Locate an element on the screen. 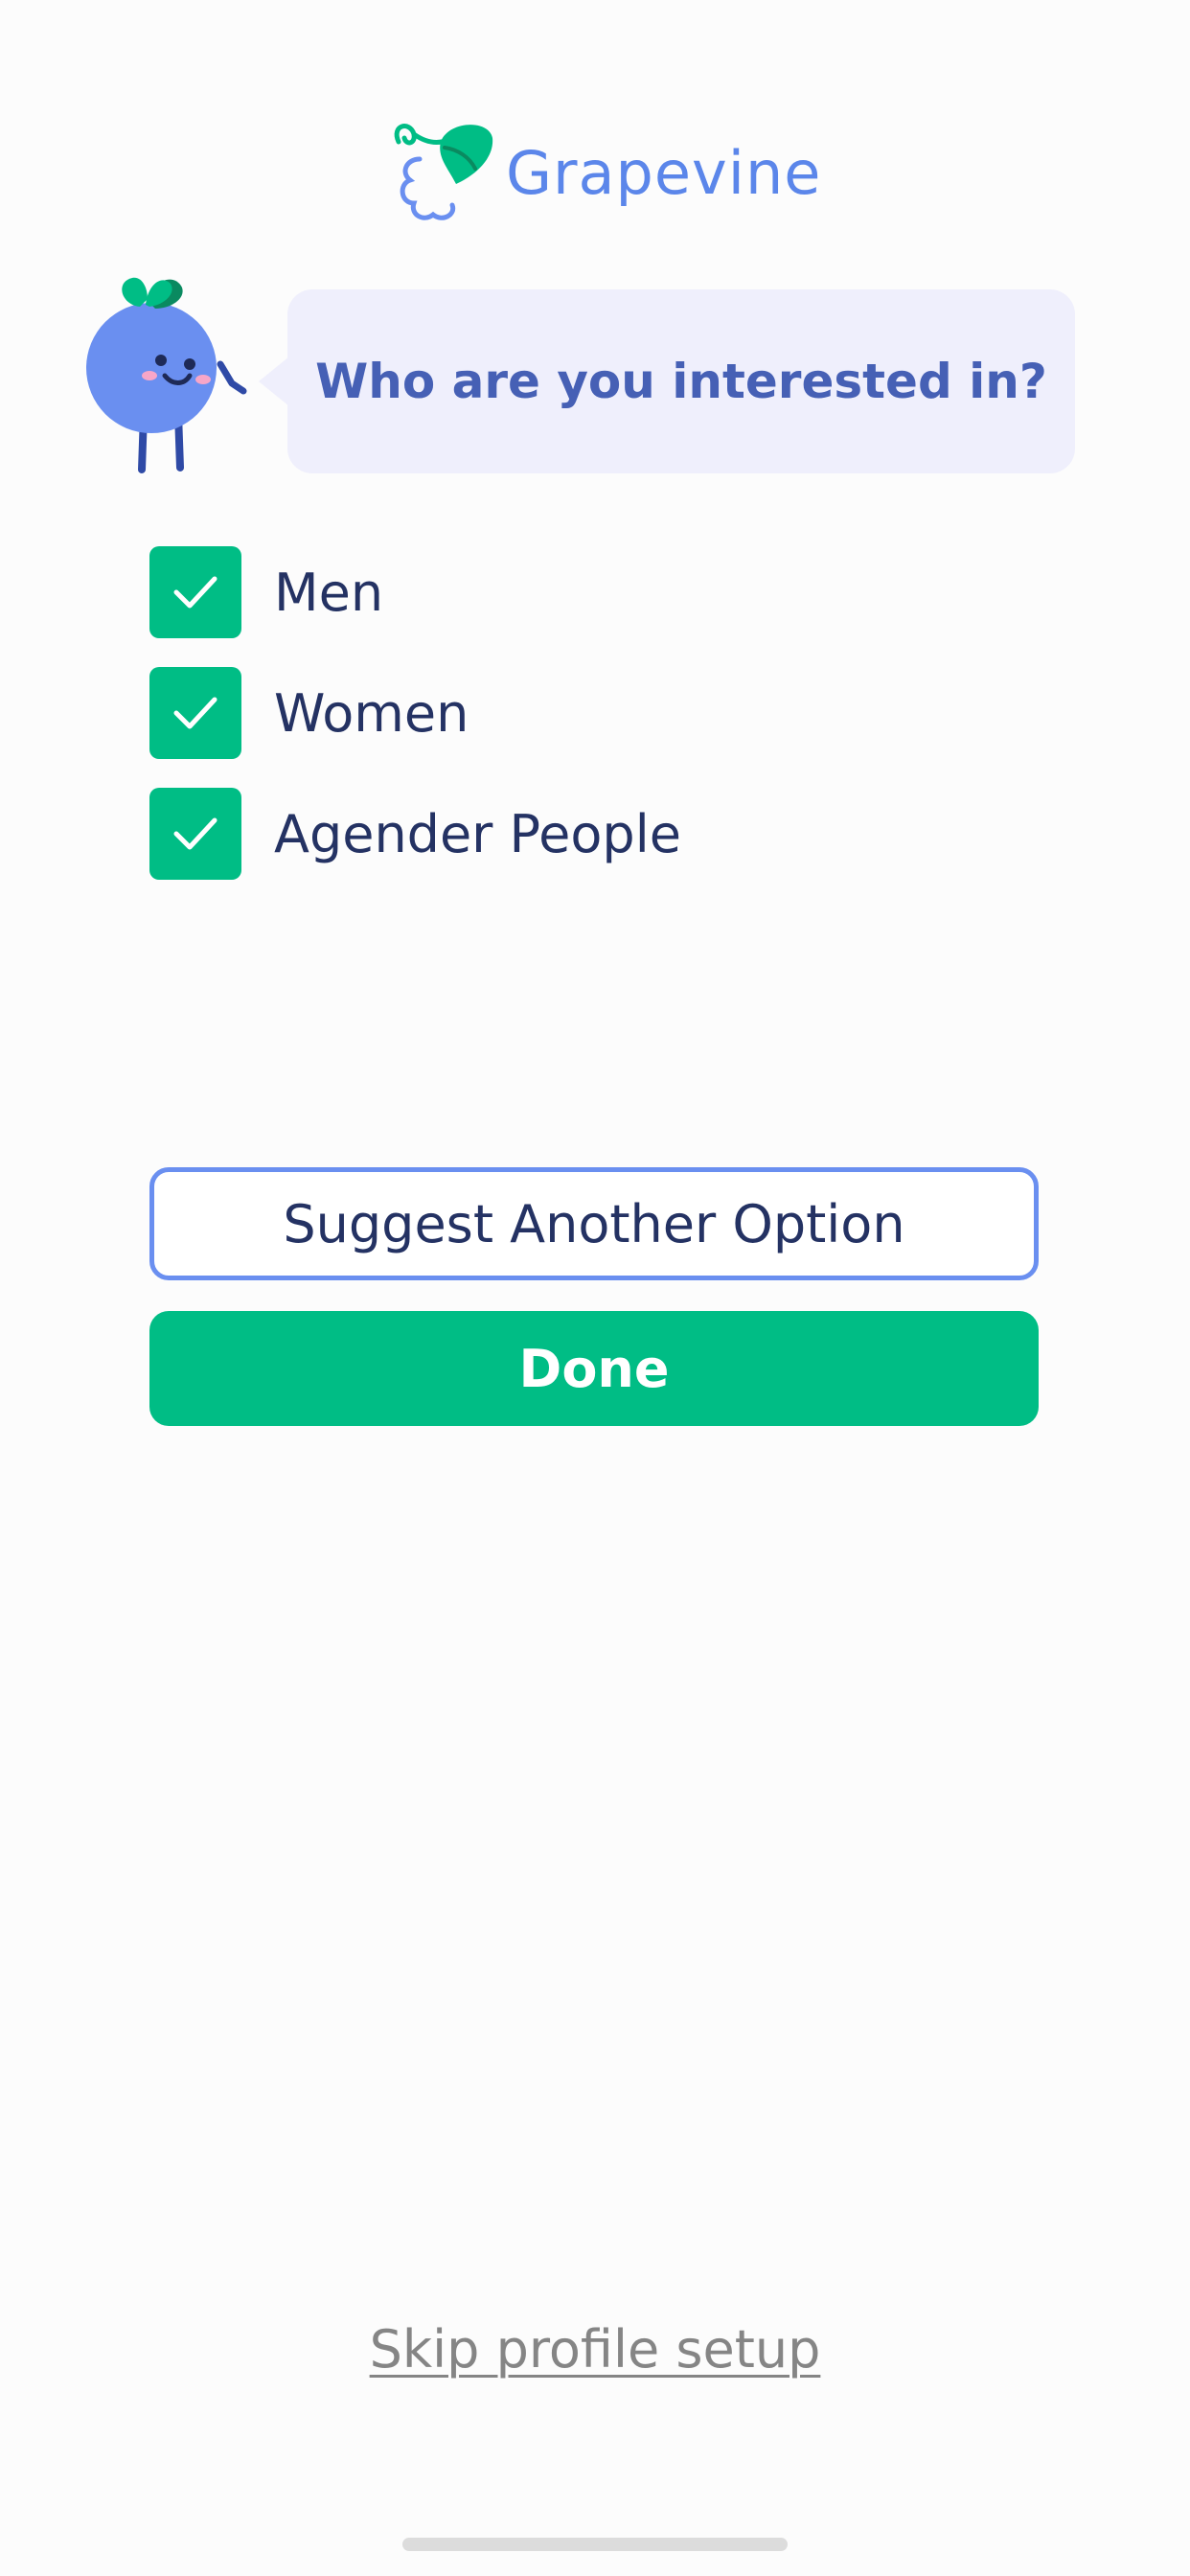 Image resolution: width=1190 pixels, height=2576 pixels. checkbox-agender-people is located at coordinates (195, 834).